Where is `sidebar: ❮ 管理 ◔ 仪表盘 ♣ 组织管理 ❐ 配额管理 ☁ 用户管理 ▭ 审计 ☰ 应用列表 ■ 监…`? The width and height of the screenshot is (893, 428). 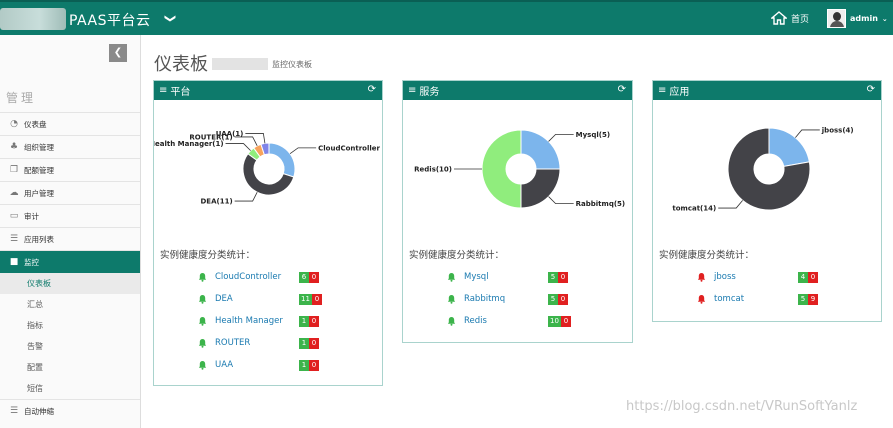 sidebar: ❮ 管理 ◔ 仪表盘 ♣ 组织管理 ❐ 配额管理 ☁ 用户管理 ▭ 审计 ☰ 应用列表 ■ 监… is located at coordinates (70, 231).